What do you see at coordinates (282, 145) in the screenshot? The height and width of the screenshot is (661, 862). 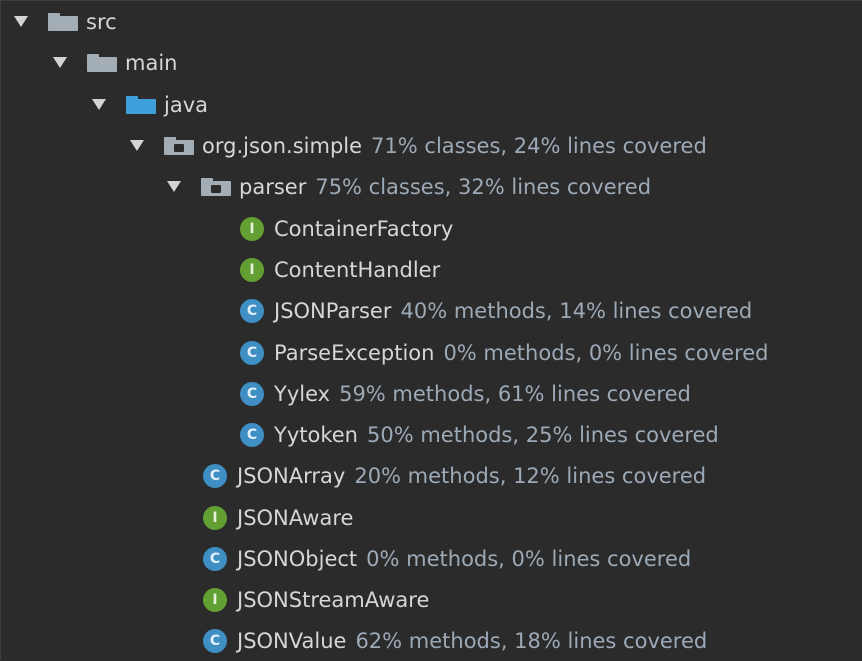 I see `node-label: org.json.simple` at bounding box center [282, 145].